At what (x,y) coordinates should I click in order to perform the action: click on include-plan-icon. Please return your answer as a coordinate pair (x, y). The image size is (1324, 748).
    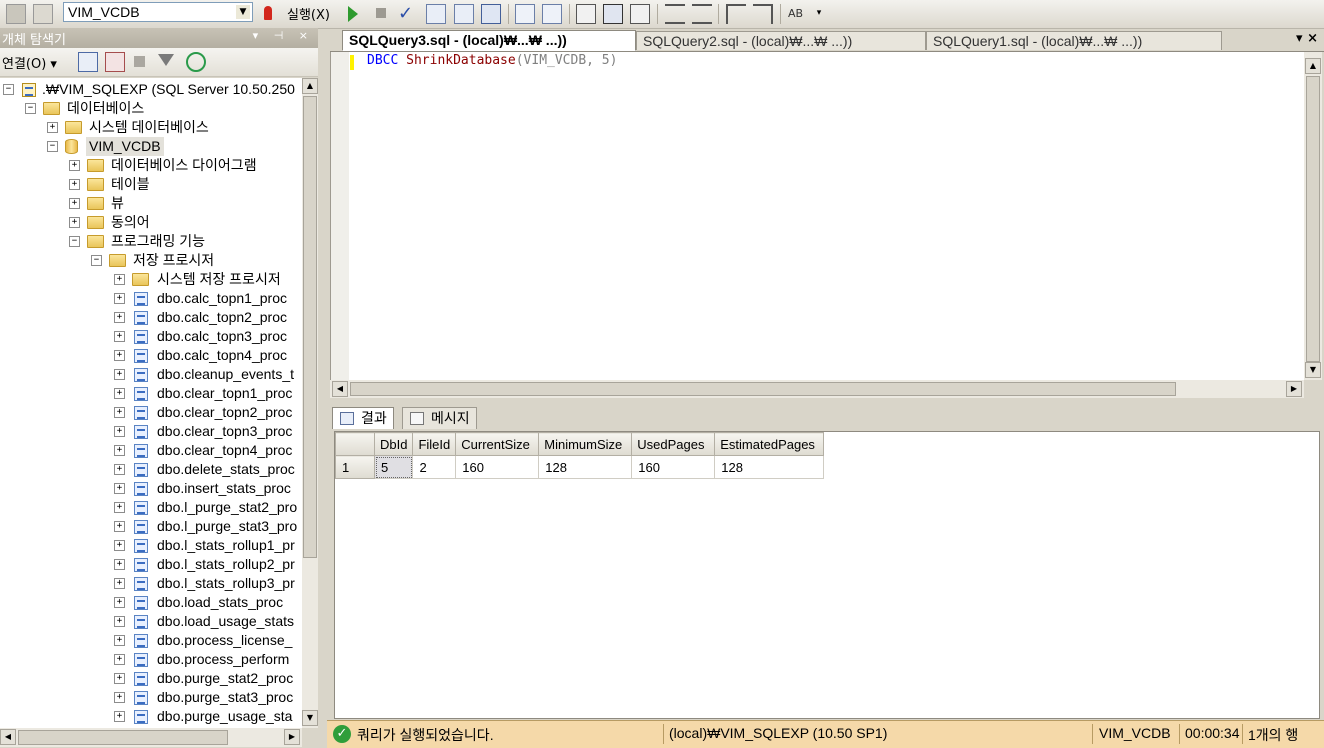
    Looking at the image, I should click on (525, 14).